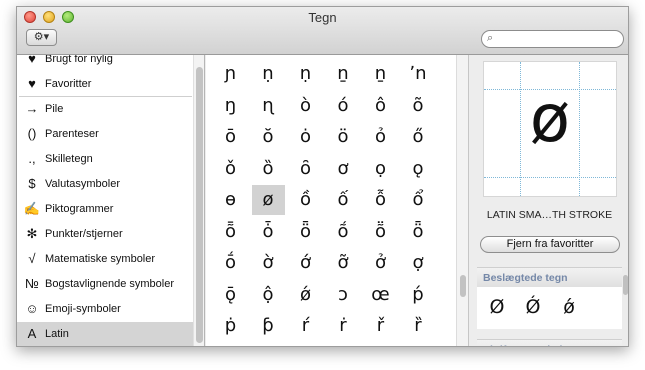 The height and width of the screenshot is (370, 645). Describe the element at coordinates (230, 74) in the screenshot. I see `character-cell: ɲ` at that location.